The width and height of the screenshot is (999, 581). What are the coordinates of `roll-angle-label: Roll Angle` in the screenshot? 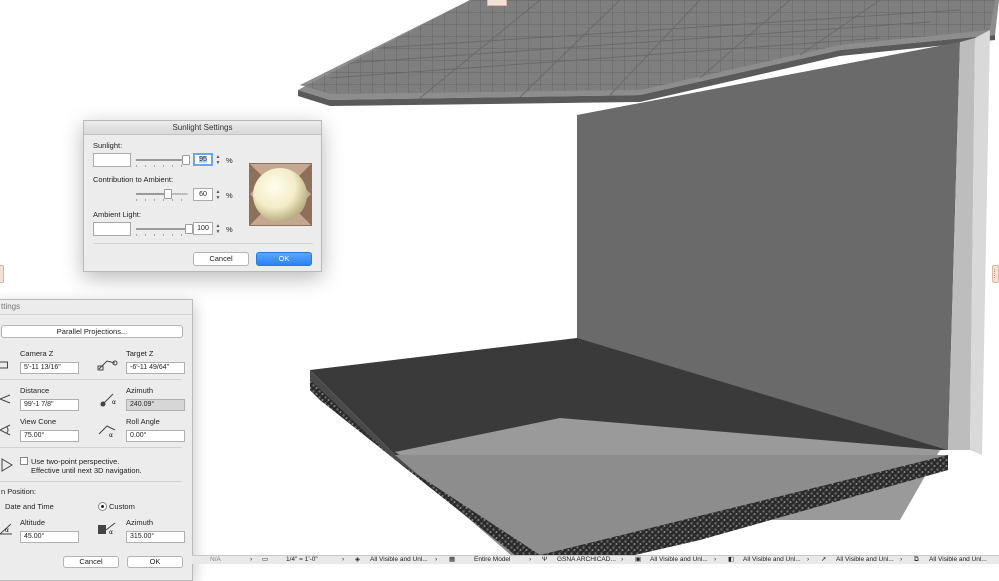 It's located at (143, 421).